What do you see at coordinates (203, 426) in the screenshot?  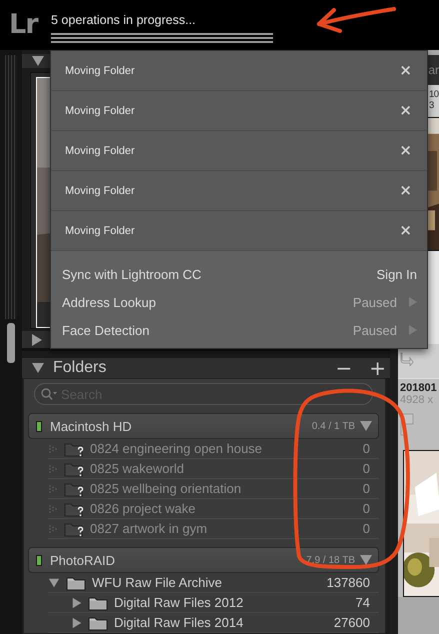 I see `volume-header: Macintosh HD 0.4 / 1 TB` at bounding box center [203, 426].